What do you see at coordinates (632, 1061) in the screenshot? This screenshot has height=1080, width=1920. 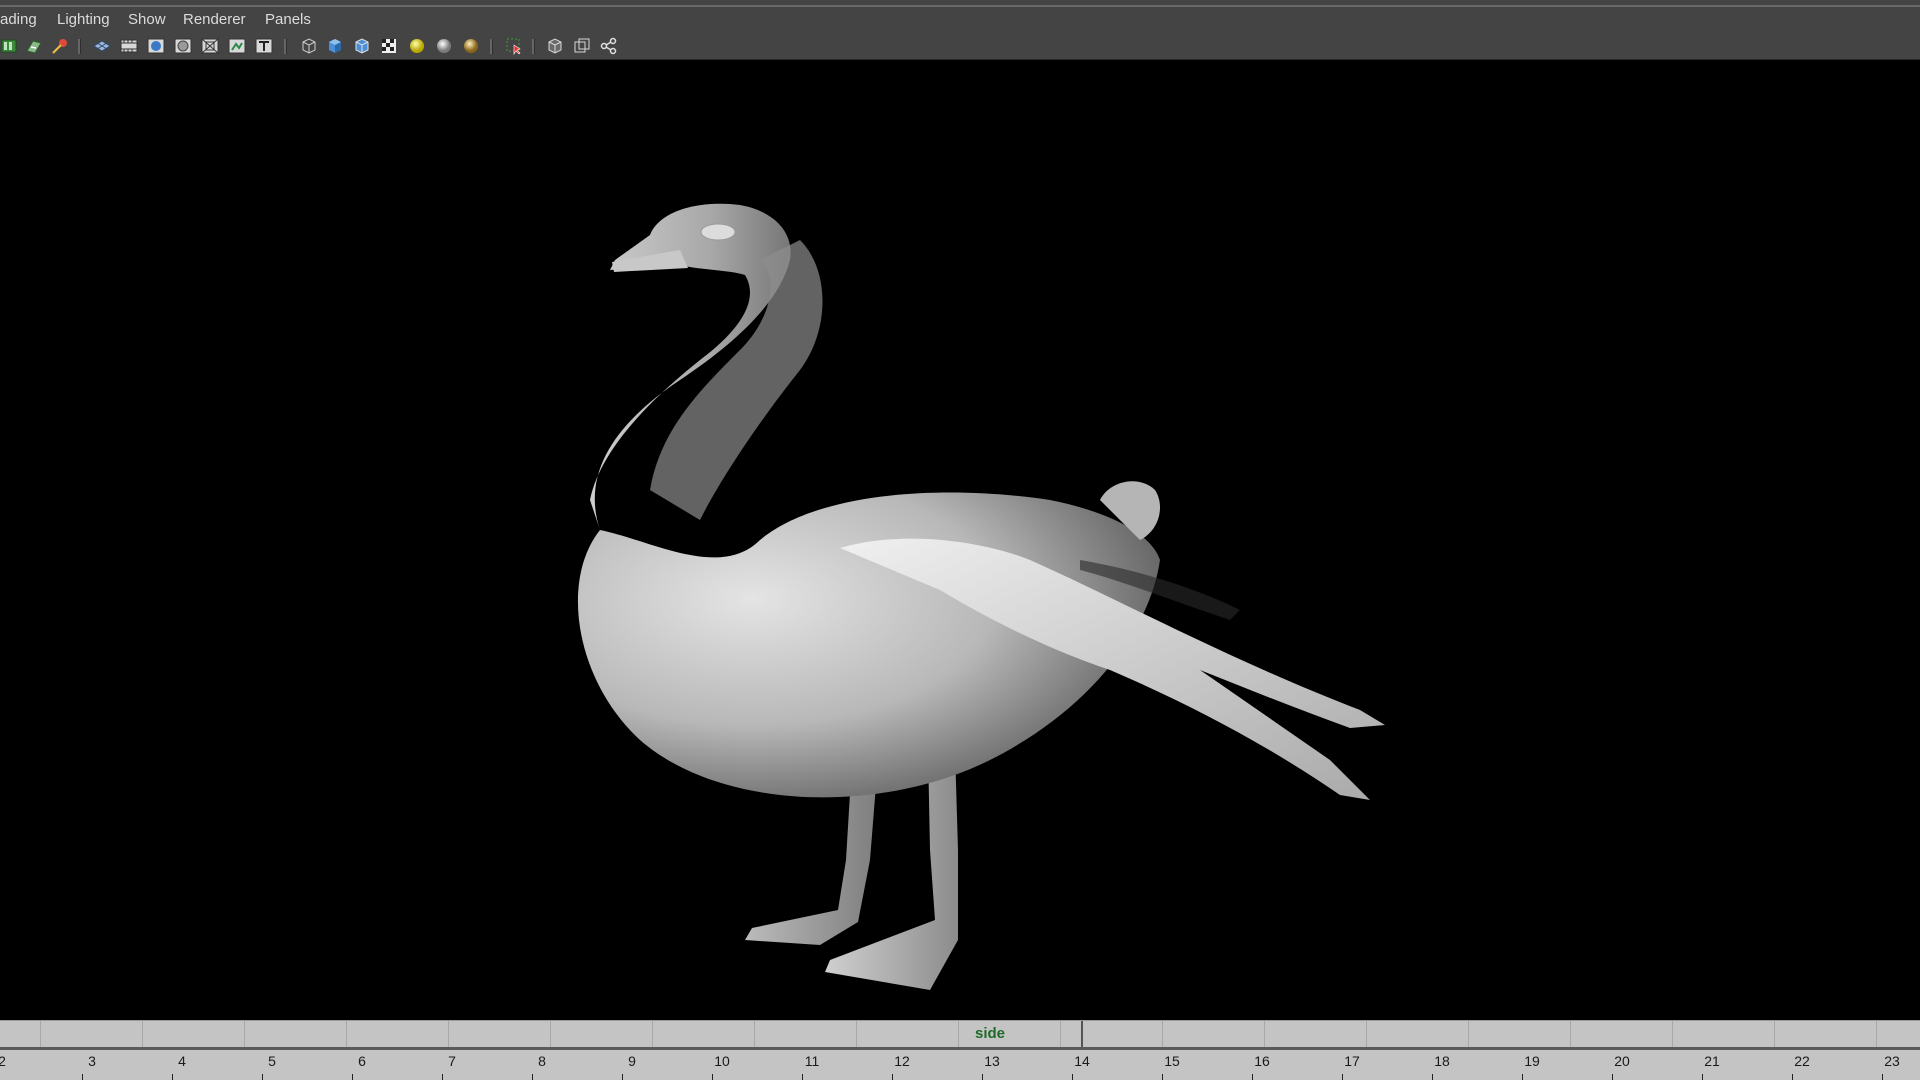 I see `frame-label: 9` at bounding box center [632, 1061].